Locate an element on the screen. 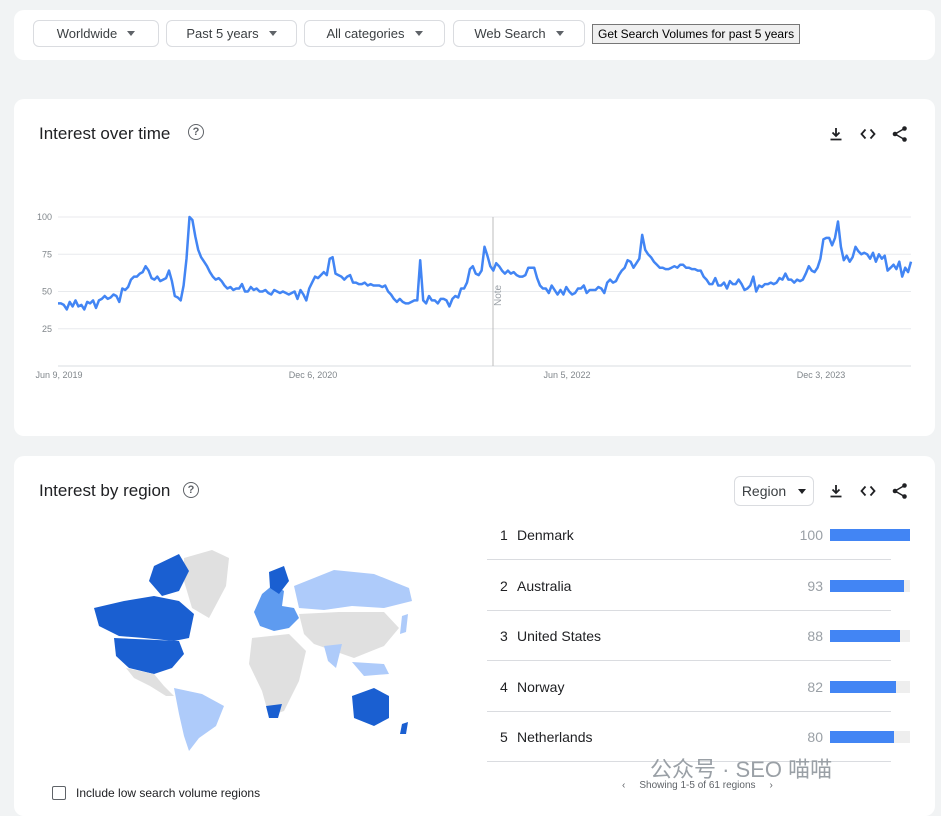 Image resolution: width=941 pixels, height=816 pixels. map-region-south-africa is located at coordinates (274, 711).